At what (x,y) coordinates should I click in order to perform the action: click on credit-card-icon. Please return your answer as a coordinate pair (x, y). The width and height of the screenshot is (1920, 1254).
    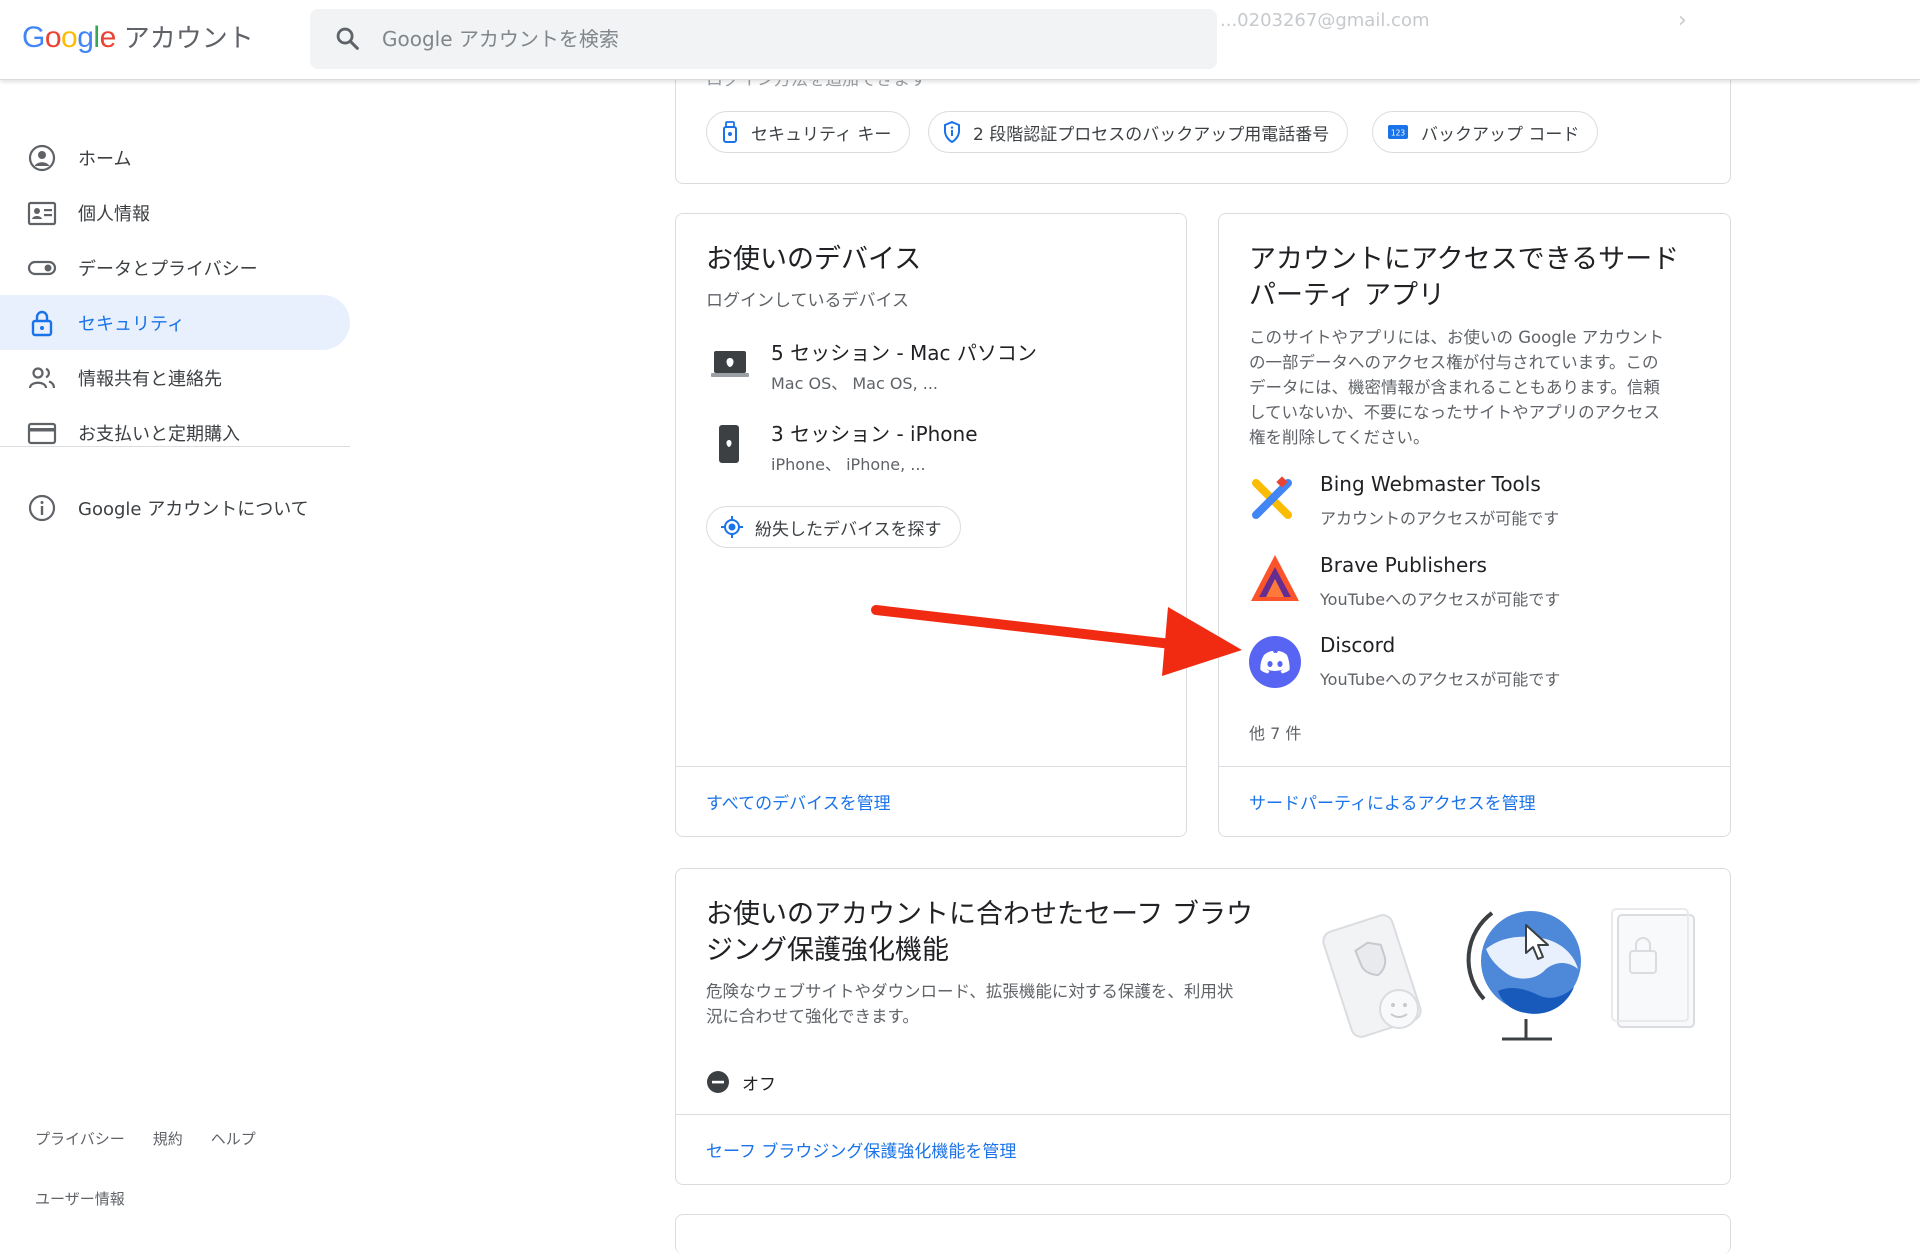
    Looking at the image, I should click on (42, 433).